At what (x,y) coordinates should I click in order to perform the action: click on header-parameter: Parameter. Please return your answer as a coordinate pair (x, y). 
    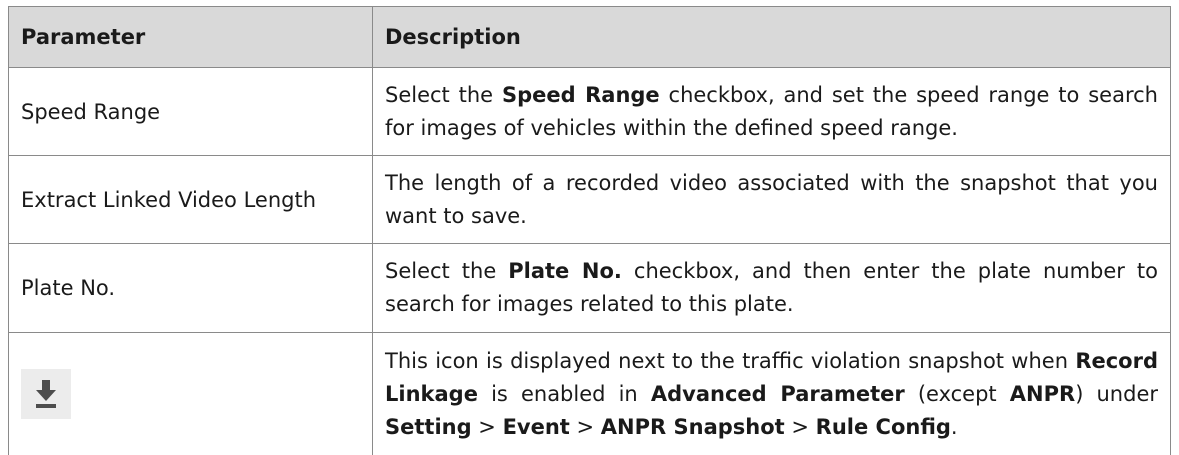
    Looking at the image, I should click on (191, 37).